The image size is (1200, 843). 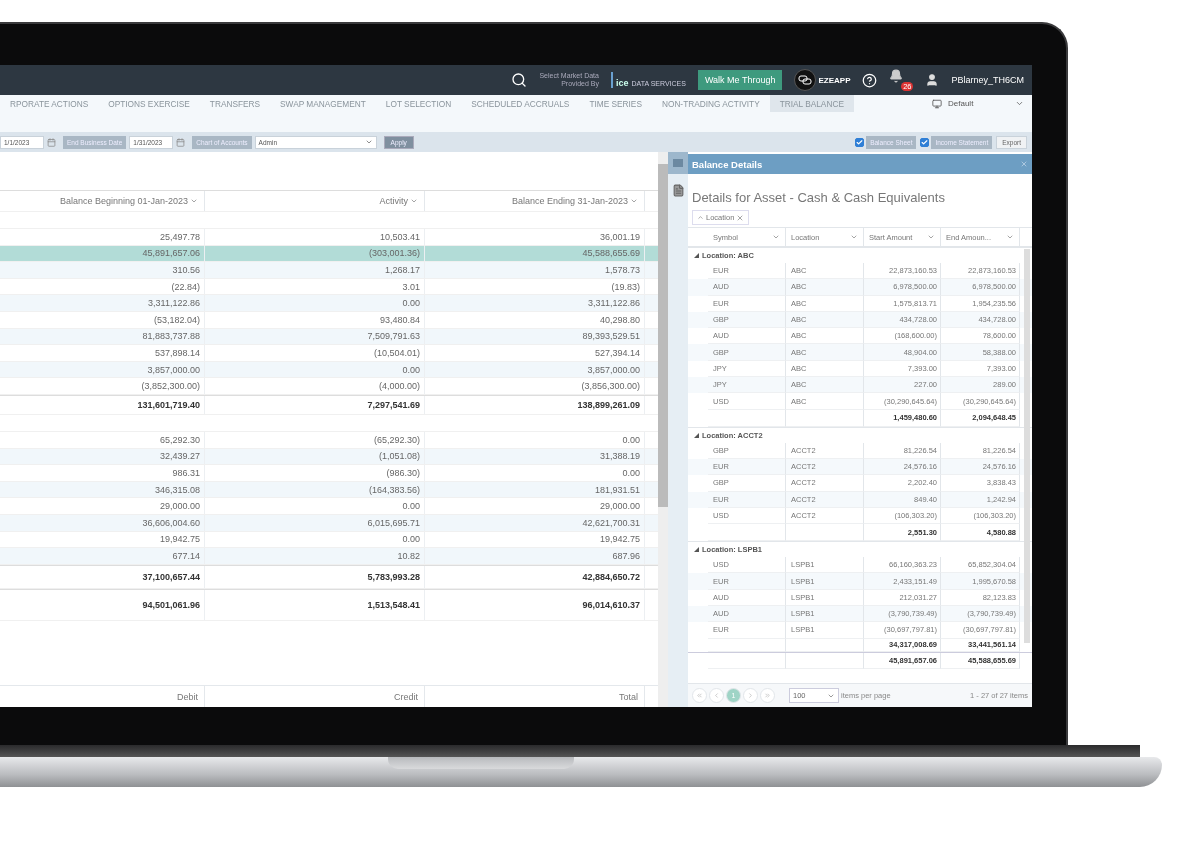 I want to click on grand-total-cell: 96,014,610.37, so click(x=535, y=604).